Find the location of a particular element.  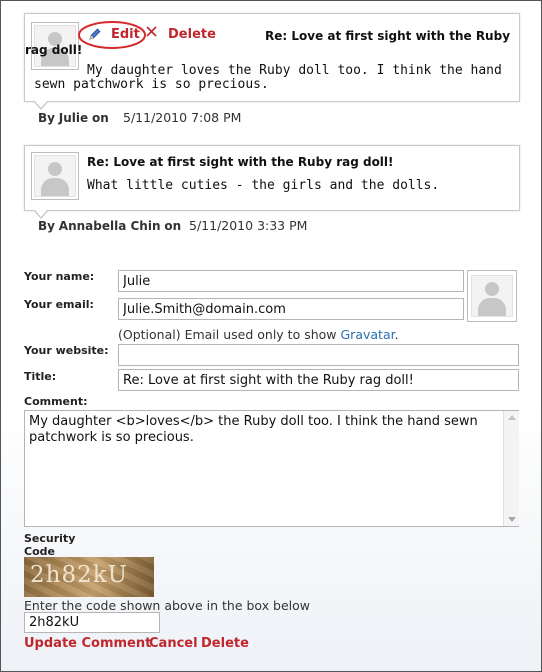

scroll-down-arrow-icon is located at coordinates (512, 519).